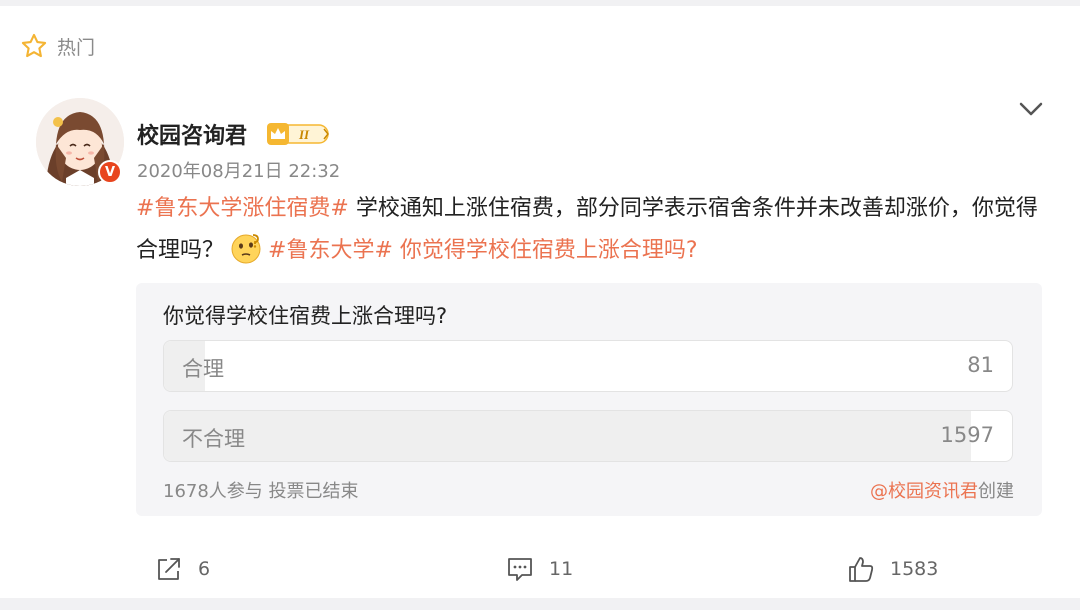 The height and width of the screenshot is (610, 1080). What do you see at coordinates (182, 569) in the screenshot?
I see `share-button: 6` at bounding box center [182, 569].